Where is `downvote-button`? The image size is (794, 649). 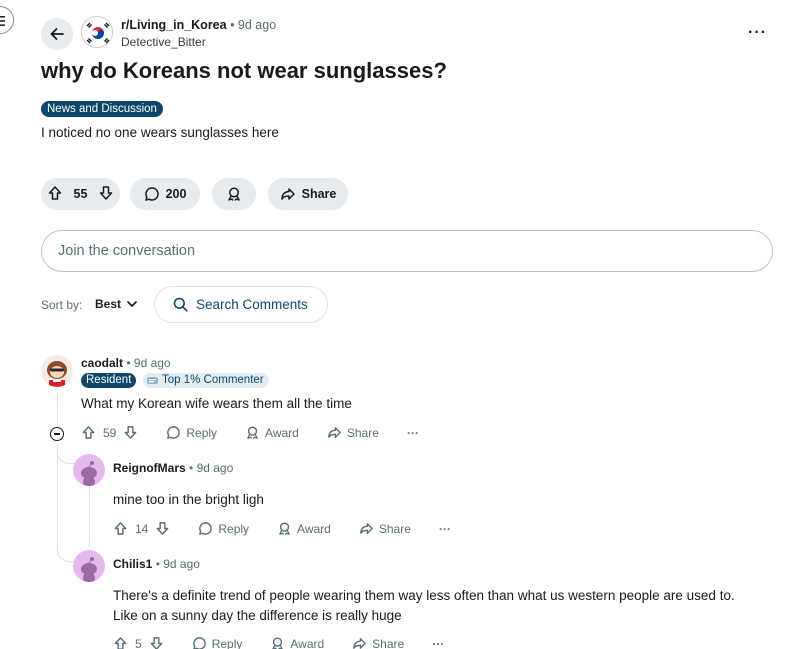 downvote-button is located at coordinates (106, 194).